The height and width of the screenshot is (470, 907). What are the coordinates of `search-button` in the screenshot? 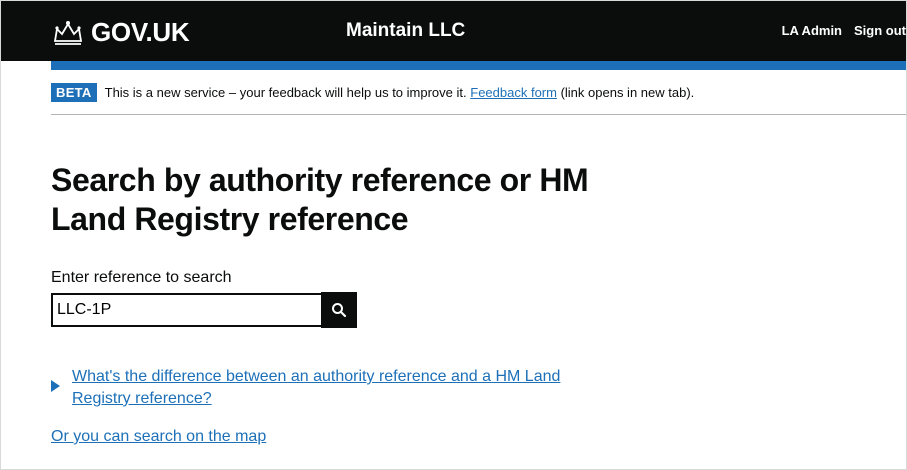 It's located at (339, 310).